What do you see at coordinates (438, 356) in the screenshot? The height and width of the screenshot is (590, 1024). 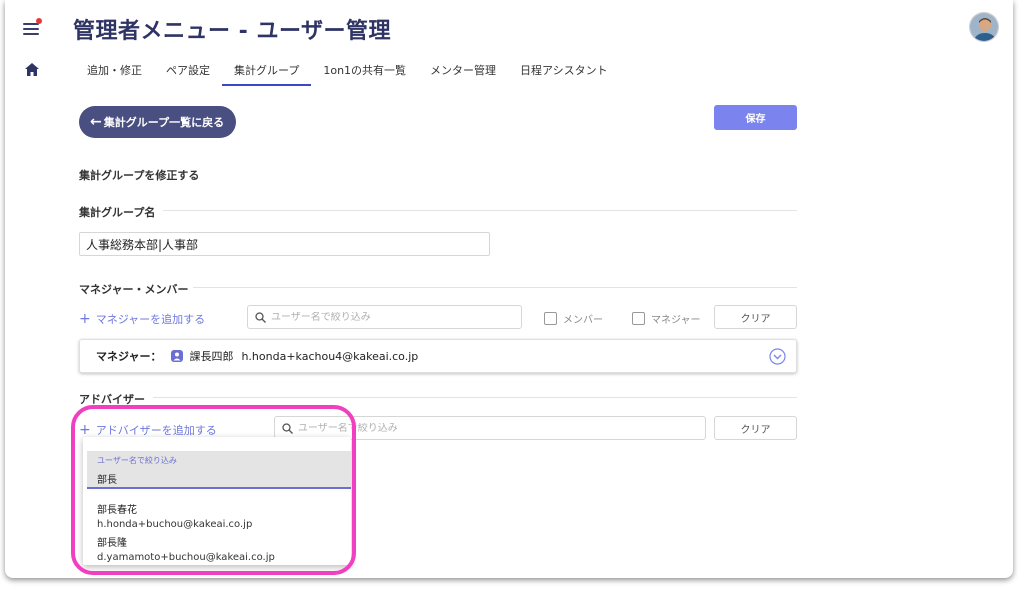 I see `manager-card: マネジャー： 課長四郎 h.honda+kachou4@kakeai.co.jp` at bounding box center [438, 356].